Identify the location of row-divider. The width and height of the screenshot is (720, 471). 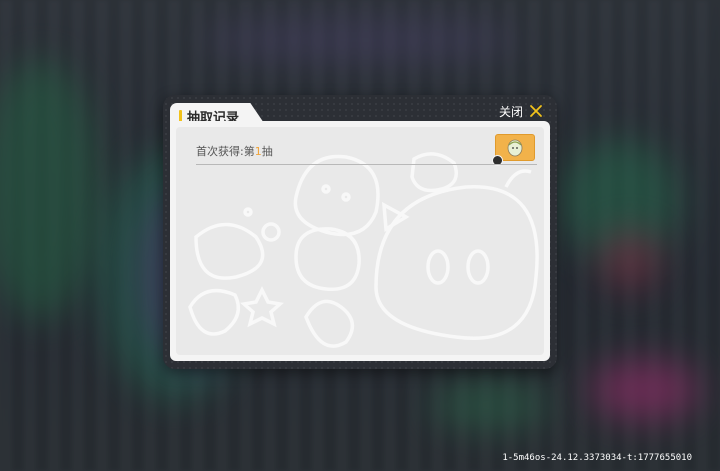
(366, 164).